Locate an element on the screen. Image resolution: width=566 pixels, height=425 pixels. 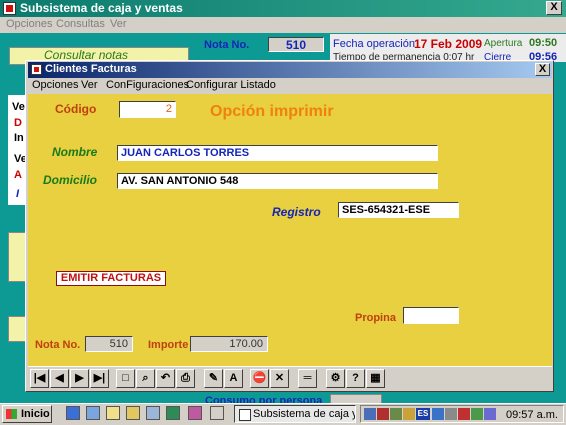
dialog-menu-configuraciones: ConFiguraciones is located at coordinates (147, 85).